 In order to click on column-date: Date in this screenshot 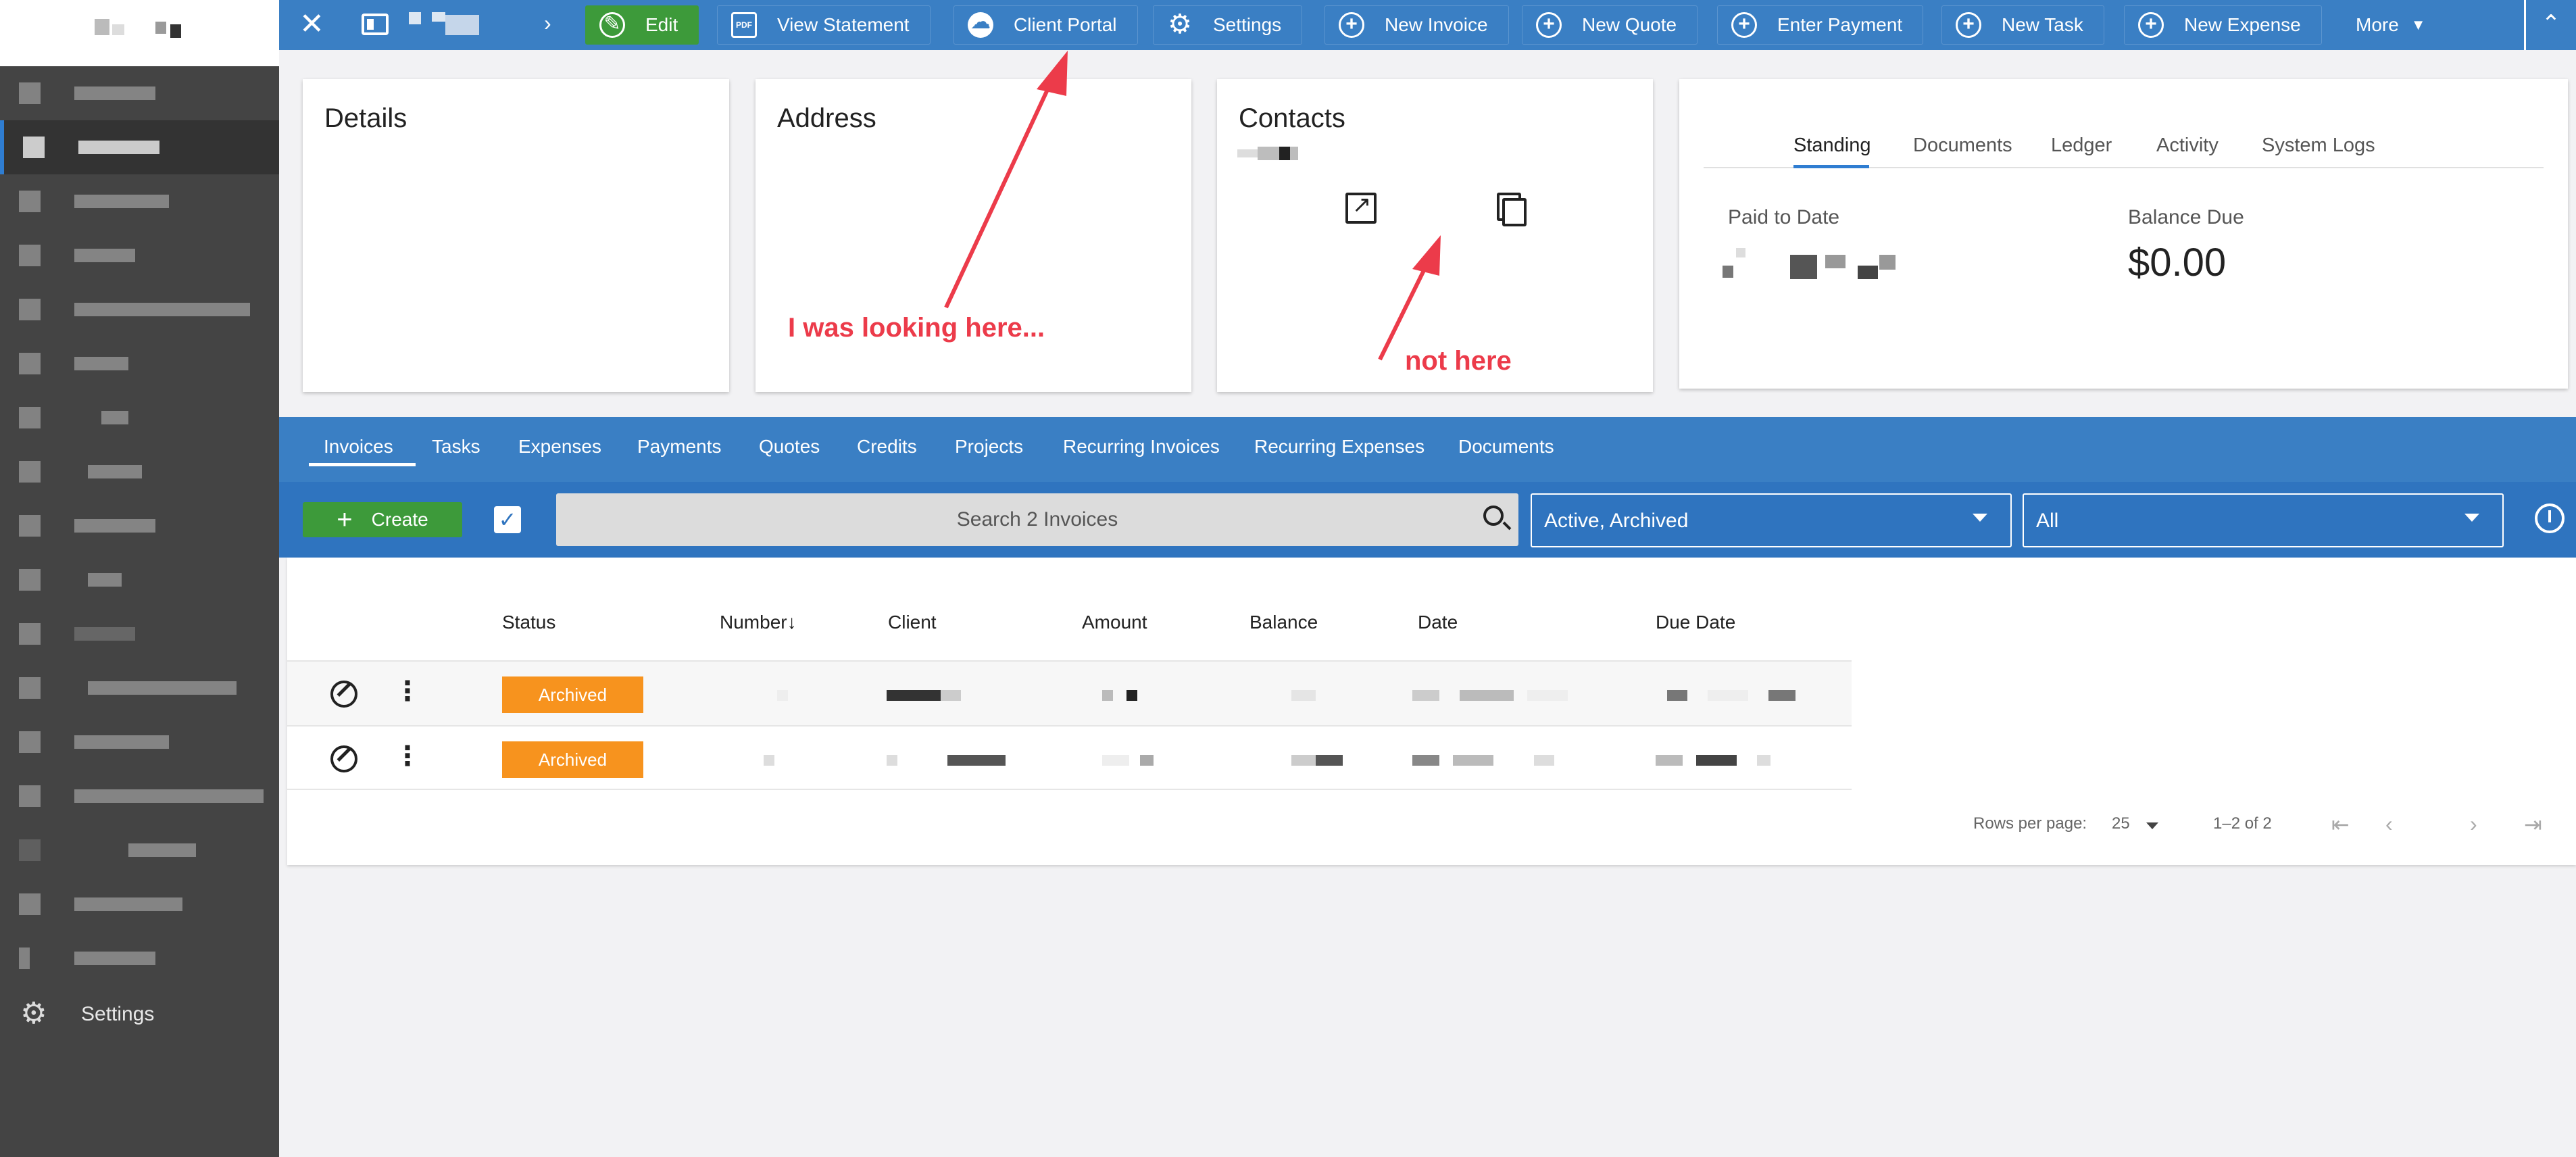, I will do `click(1438, 622)`.